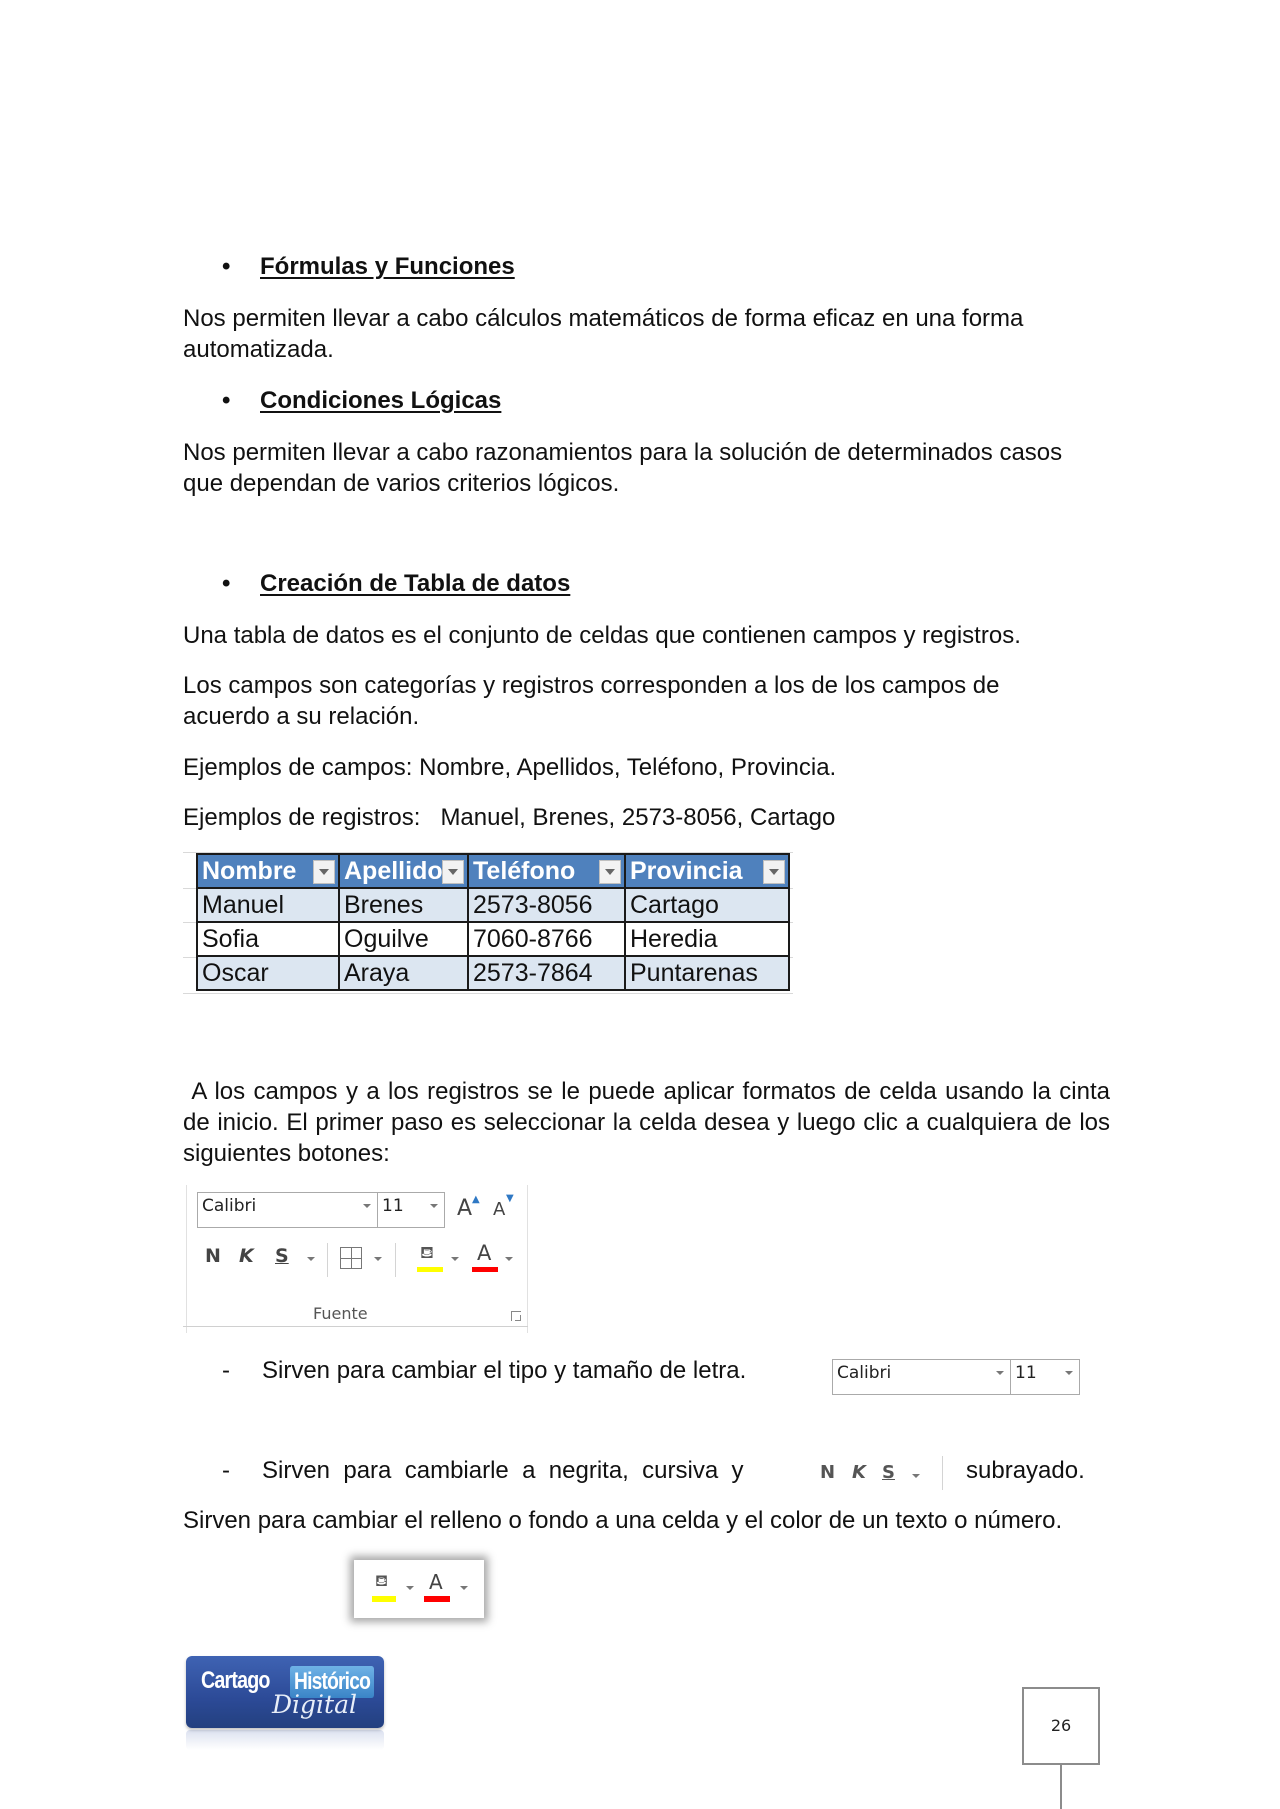  Describe the element at coordinates (707, 939) in the screenshot. I see `table-cell: Heredia` at that location.